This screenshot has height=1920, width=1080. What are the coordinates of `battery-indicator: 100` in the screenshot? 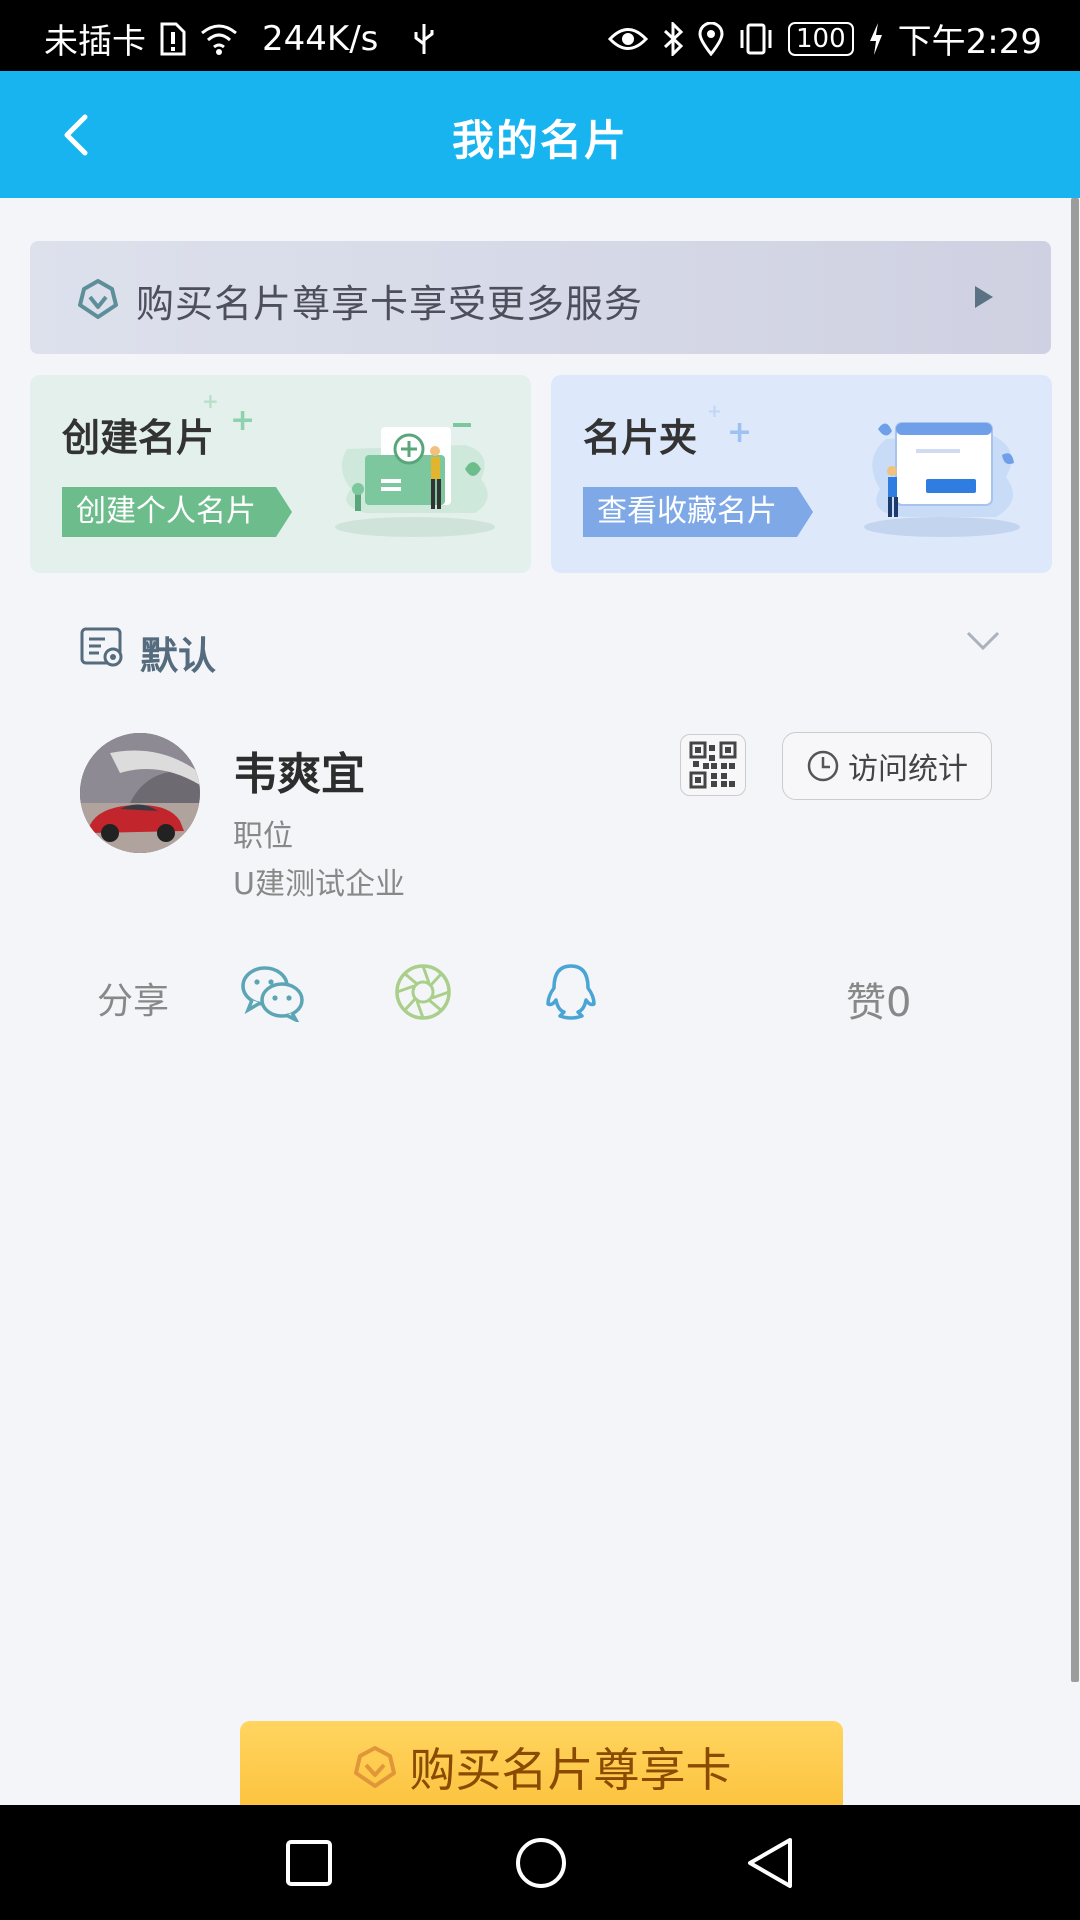 It's located at (821, 38).